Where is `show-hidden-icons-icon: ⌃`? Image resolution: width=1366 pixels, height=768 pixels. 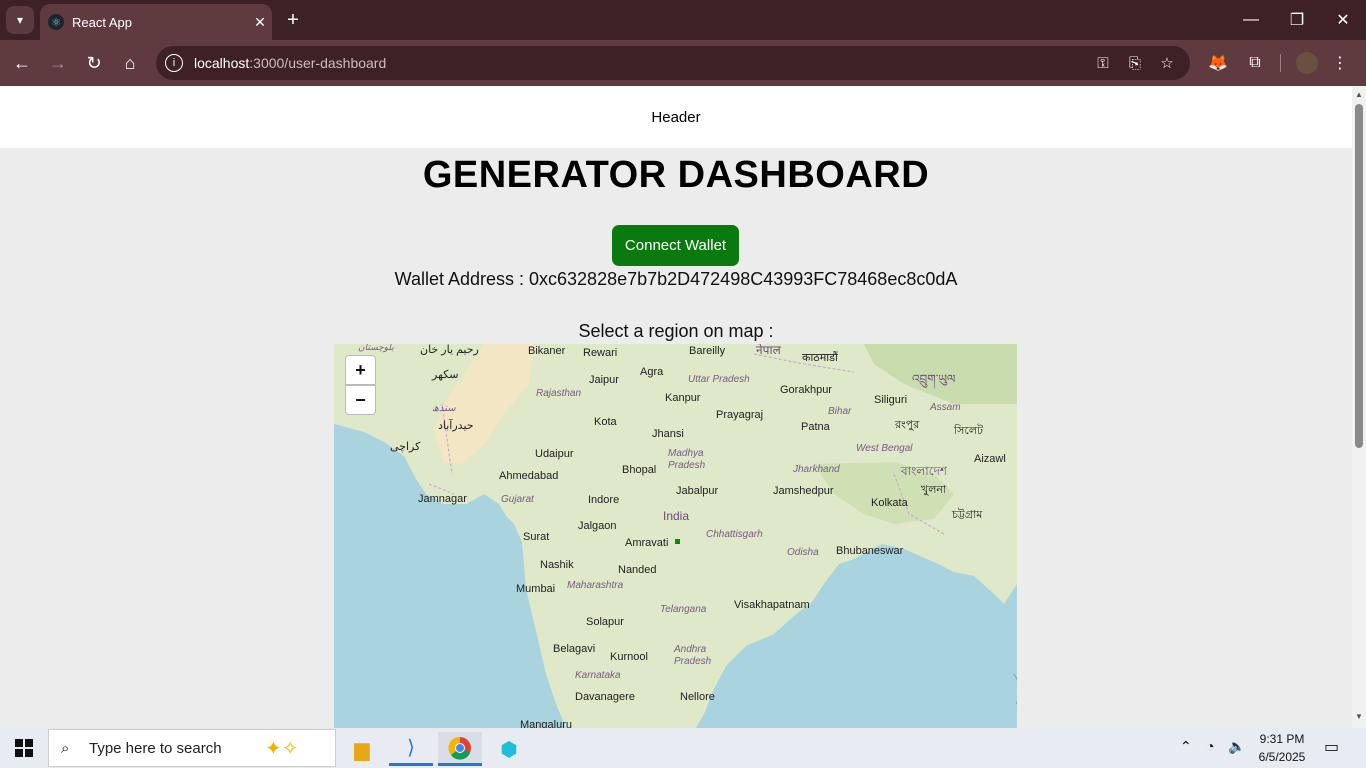 show-hidden-icons-icon: ⌃ is located at coordinates (1186, 746).